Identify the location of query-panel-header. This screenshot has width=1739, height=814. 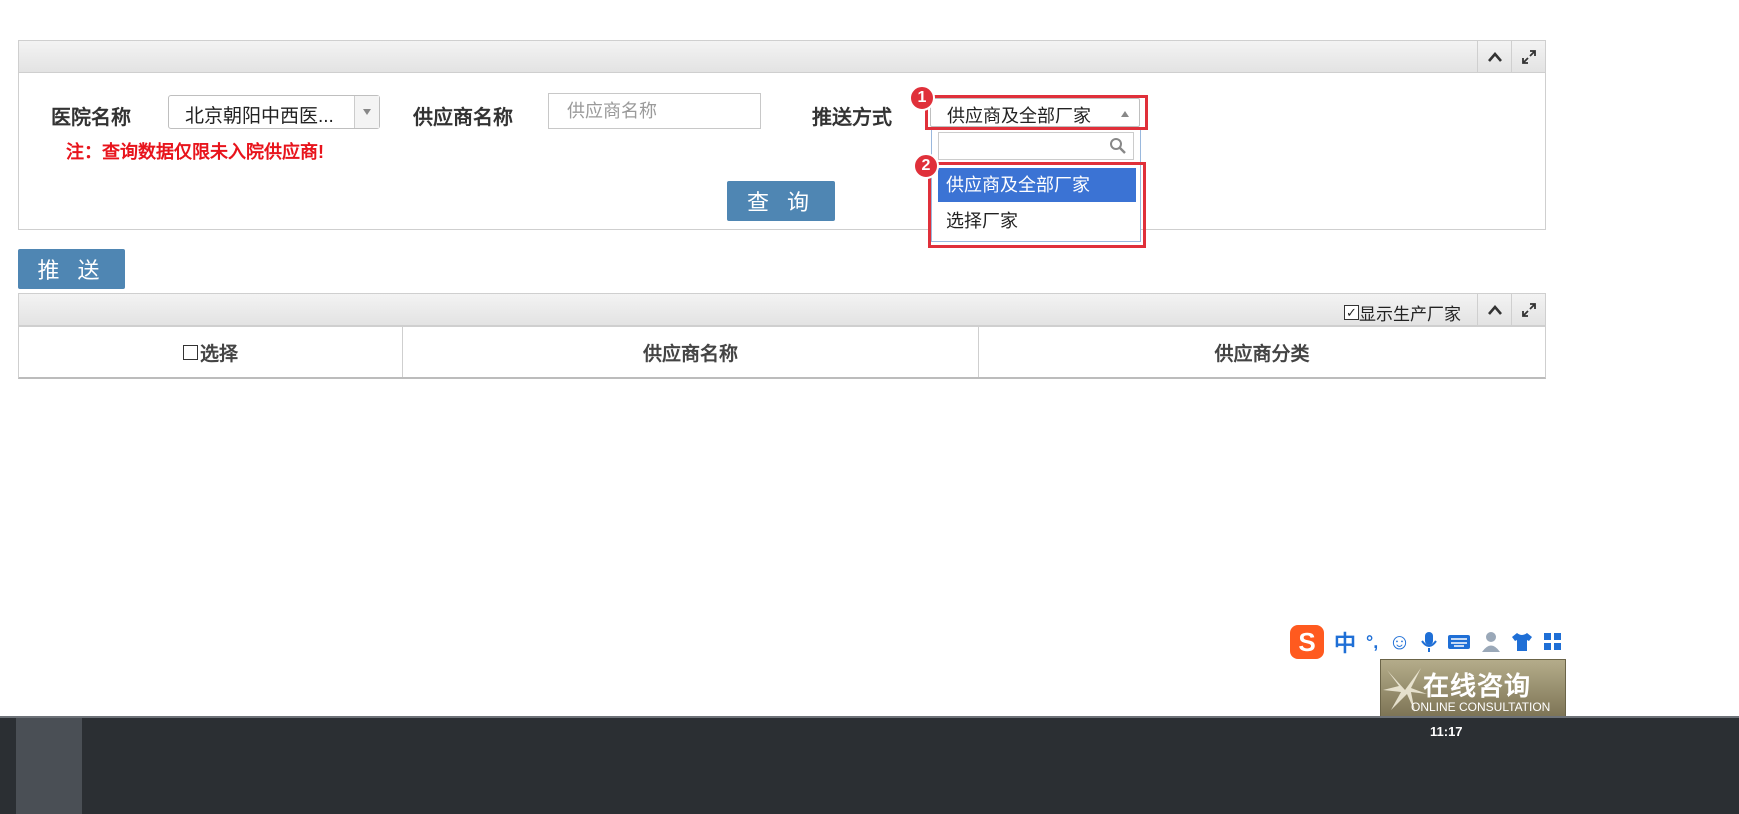
(782, 56).